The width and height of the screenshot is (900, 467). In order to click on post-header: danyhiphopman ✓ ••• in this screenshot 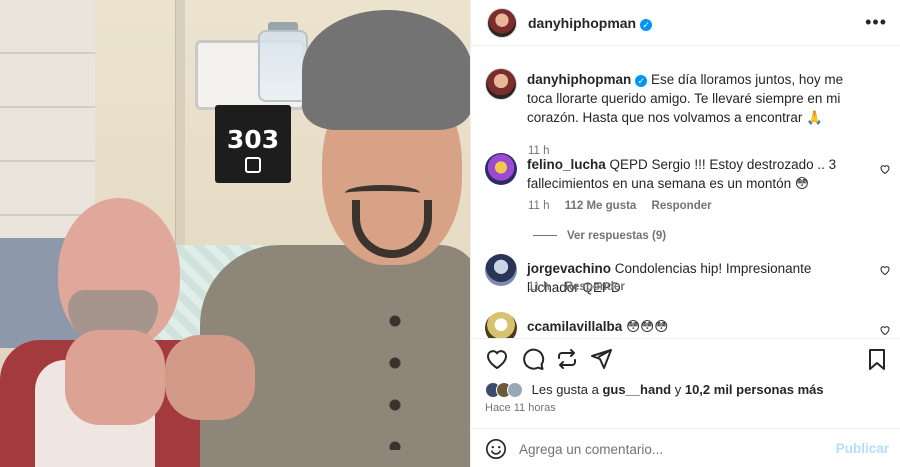, I will do `click(685, 23)`.